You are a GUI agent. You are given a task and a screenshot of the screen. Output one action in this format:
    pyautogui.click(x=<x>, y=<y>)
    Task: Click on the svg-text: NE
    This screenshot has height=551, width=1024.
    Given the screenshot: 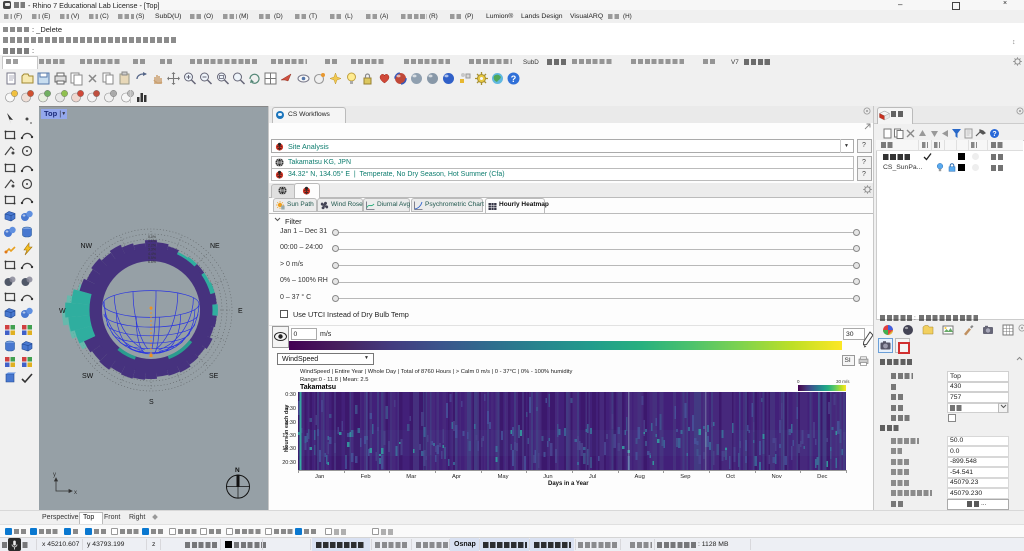 What is the action you would take?
    pyautogui.click(x=215, y=246)
    